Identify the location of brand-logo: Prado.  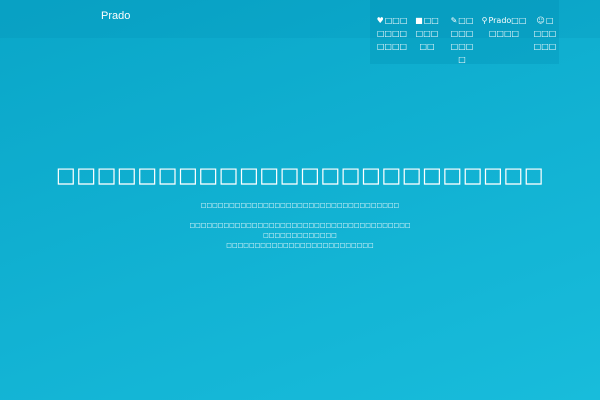
(115, 16).